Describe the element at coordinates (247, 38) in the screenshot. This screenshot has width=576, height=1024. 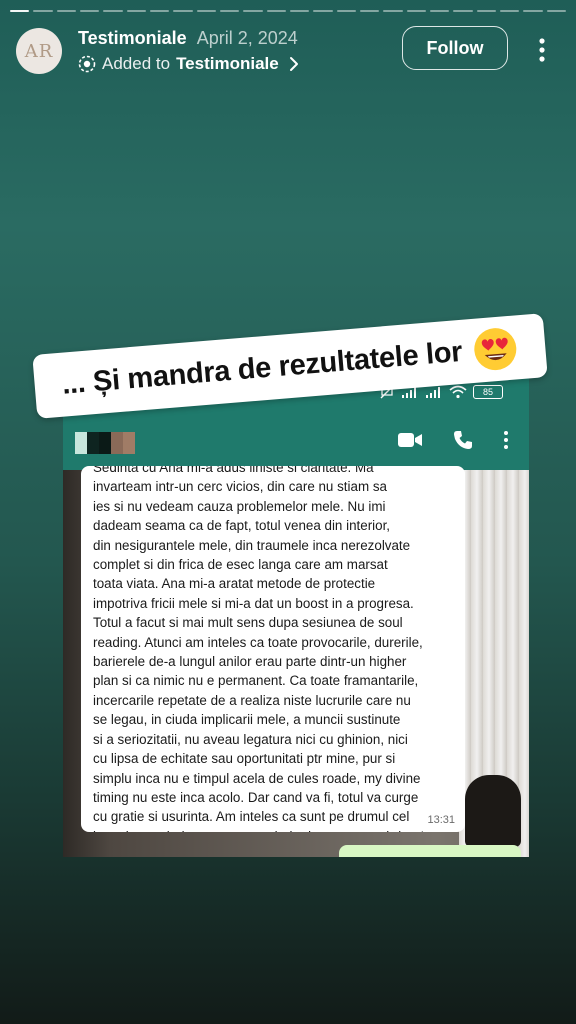
I see `post-date: April 2, 2024` at that location.